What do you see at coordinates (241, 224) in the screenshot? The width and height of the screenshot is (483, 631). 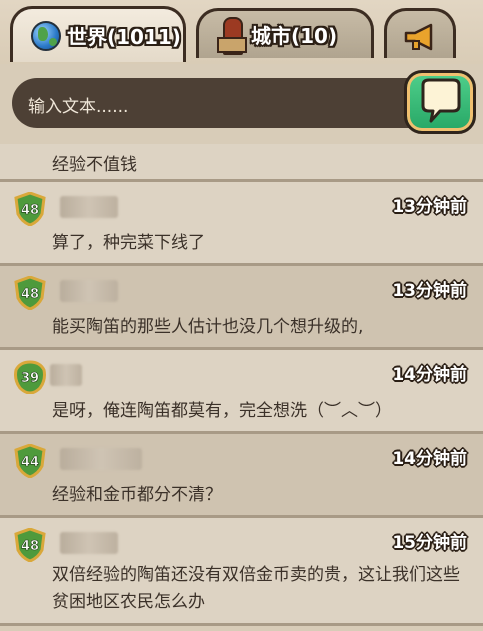 I see `list-item: 48 13分钟前 算了，种完菜下线了` at bounding box center [241, 224].